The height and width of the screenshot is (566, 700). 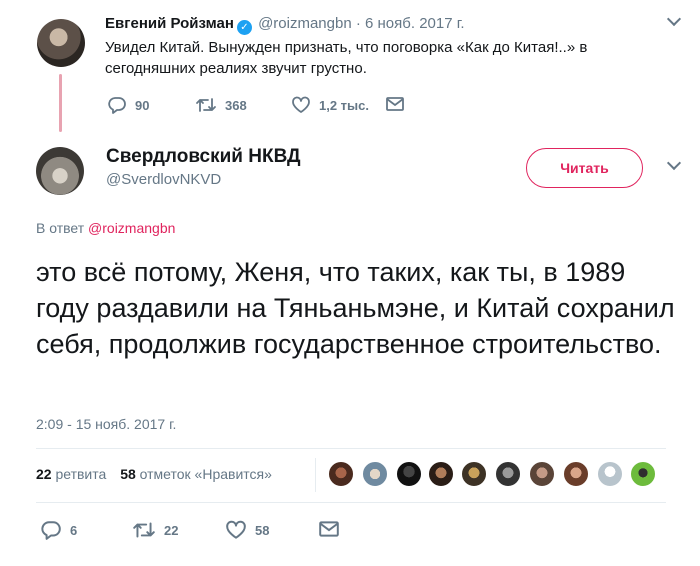 I want to click on reply-button: 90, so click(x=128, y=105).